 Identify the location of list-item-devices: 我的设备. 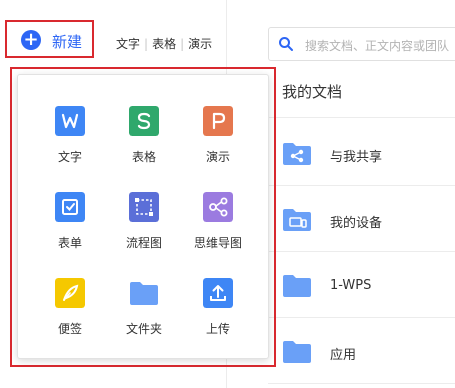
(361, 219).